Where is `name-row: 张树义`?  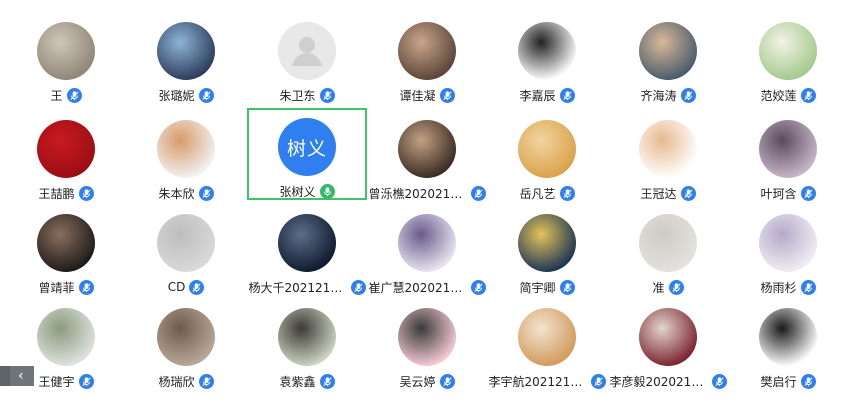 name-row: 张树义 is located at coordinates (307, 191).